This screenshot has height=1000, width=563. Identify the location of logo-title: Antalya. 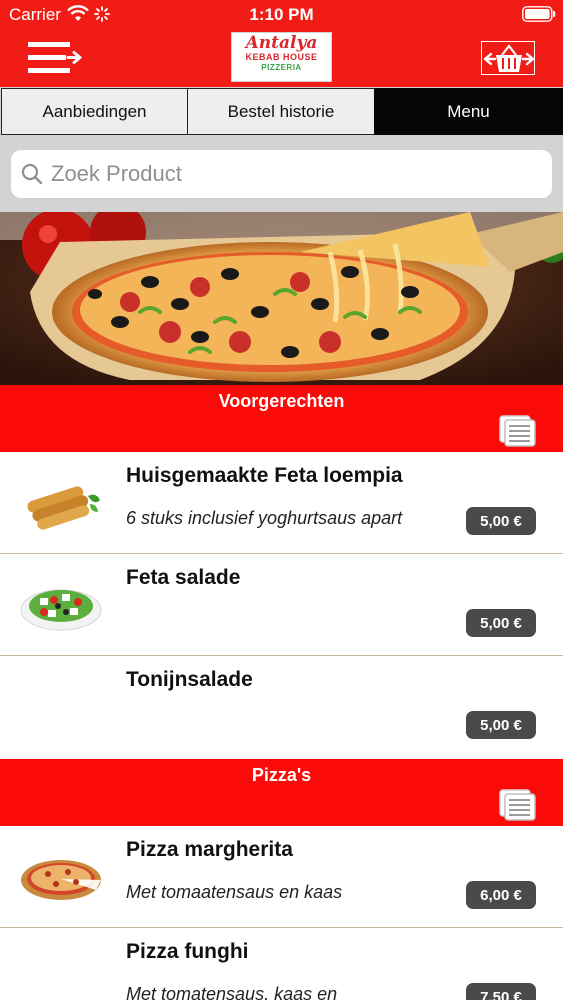
(281, 43).